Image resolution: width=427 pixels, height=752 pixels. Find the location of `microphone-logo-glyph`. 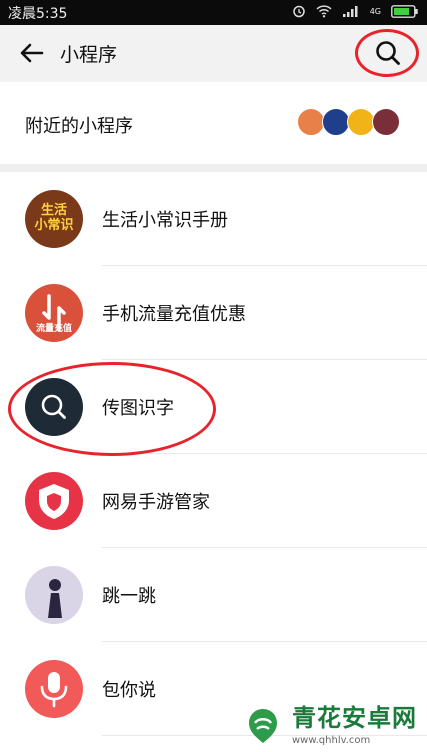

microphone-logo-glyph is located at coordinates (54, 689).